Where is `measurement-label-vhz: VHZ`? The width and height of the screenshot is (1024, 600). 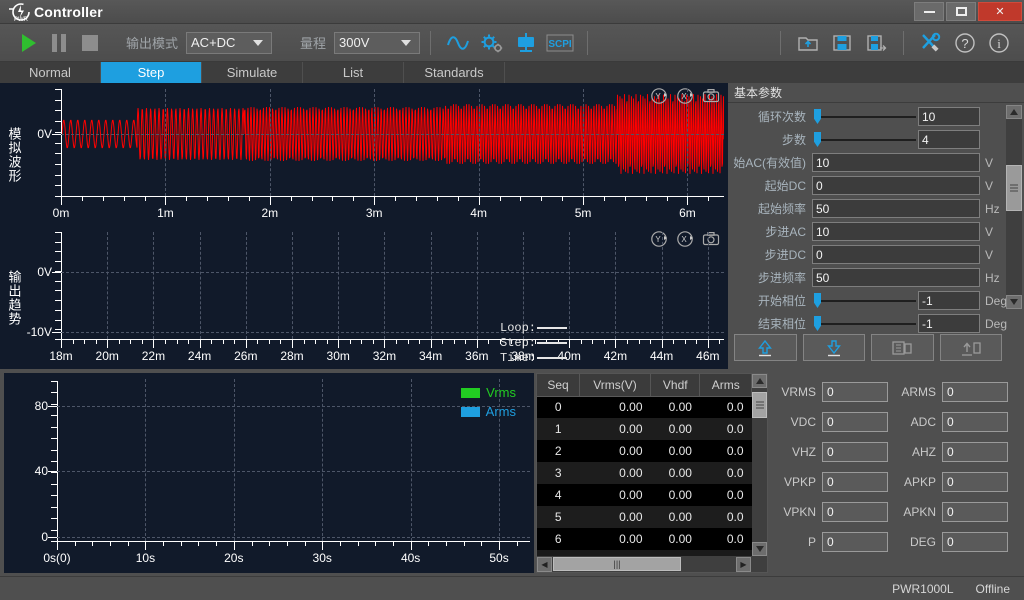
measurement-label-vhz: VHZ is located at coordinates (804, 452).